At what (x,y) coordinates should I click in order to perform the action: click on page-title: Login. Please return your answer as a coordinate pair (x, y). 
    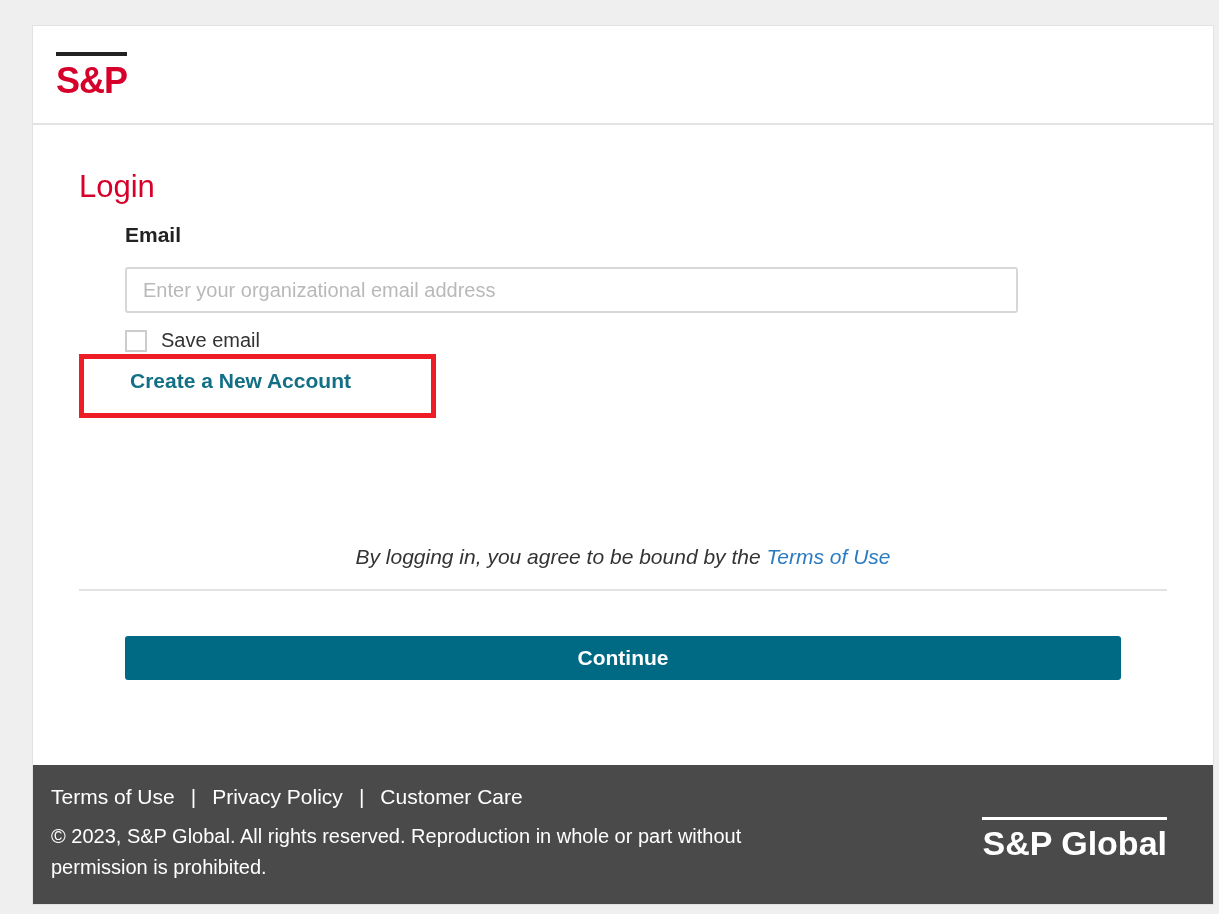
    Looking at the image, I should click on (117, 187).